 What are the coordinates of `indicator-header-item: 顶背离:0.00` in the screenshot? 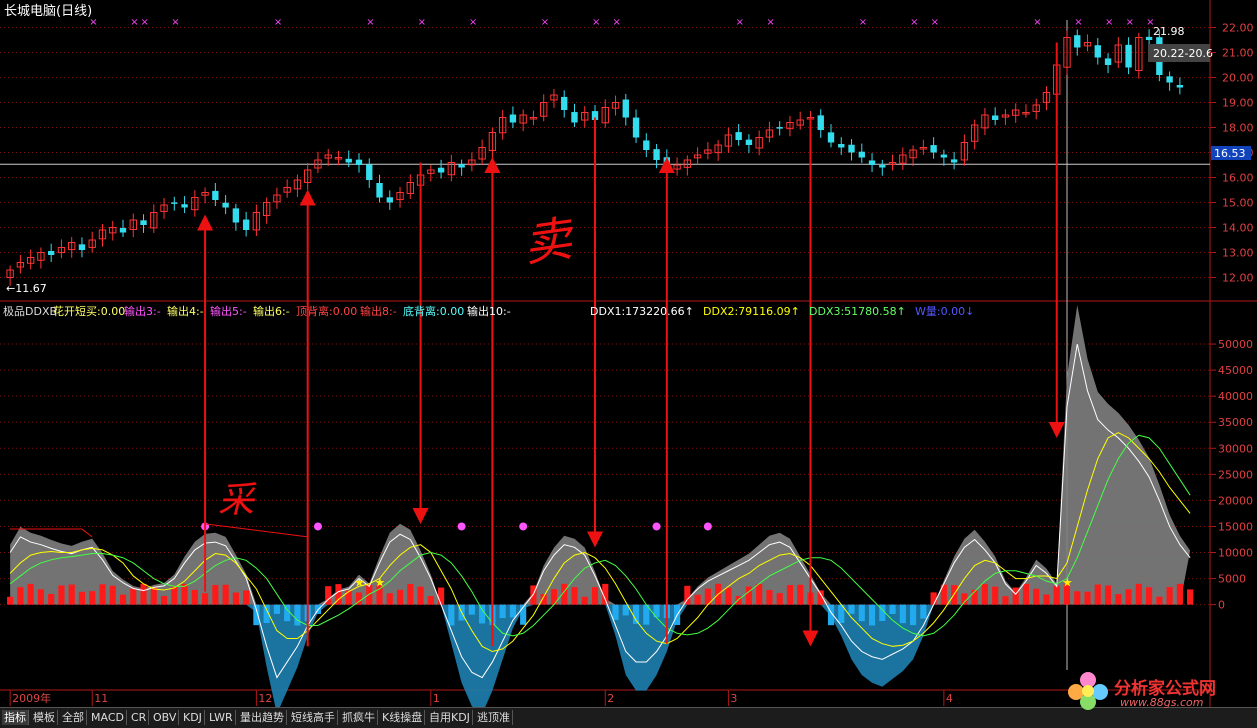 It's located at (326, 311).